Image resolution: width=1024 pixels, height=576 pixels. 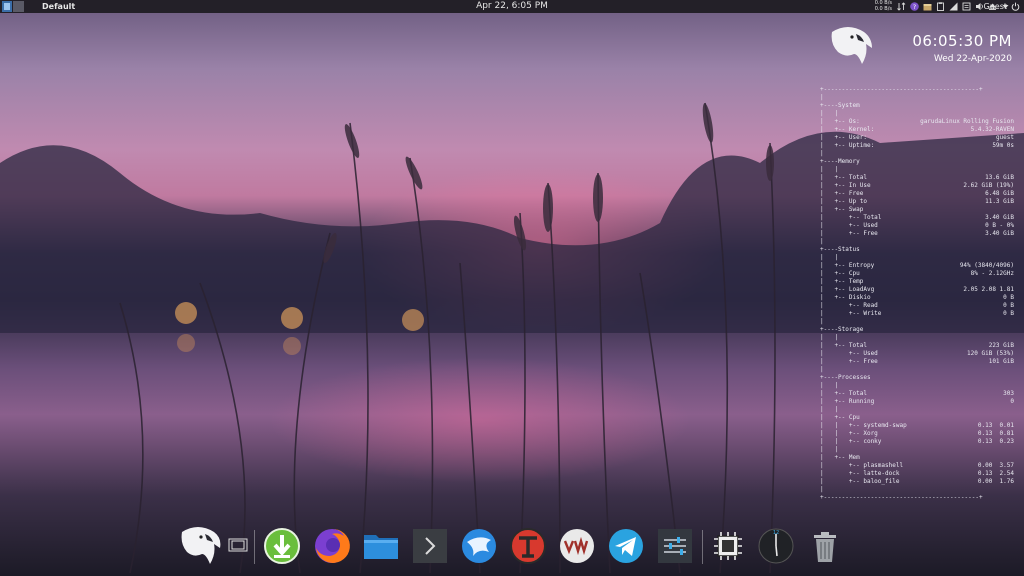 I want to click on conky-row-label: | | +-- conky, so click(x=851, y=441).